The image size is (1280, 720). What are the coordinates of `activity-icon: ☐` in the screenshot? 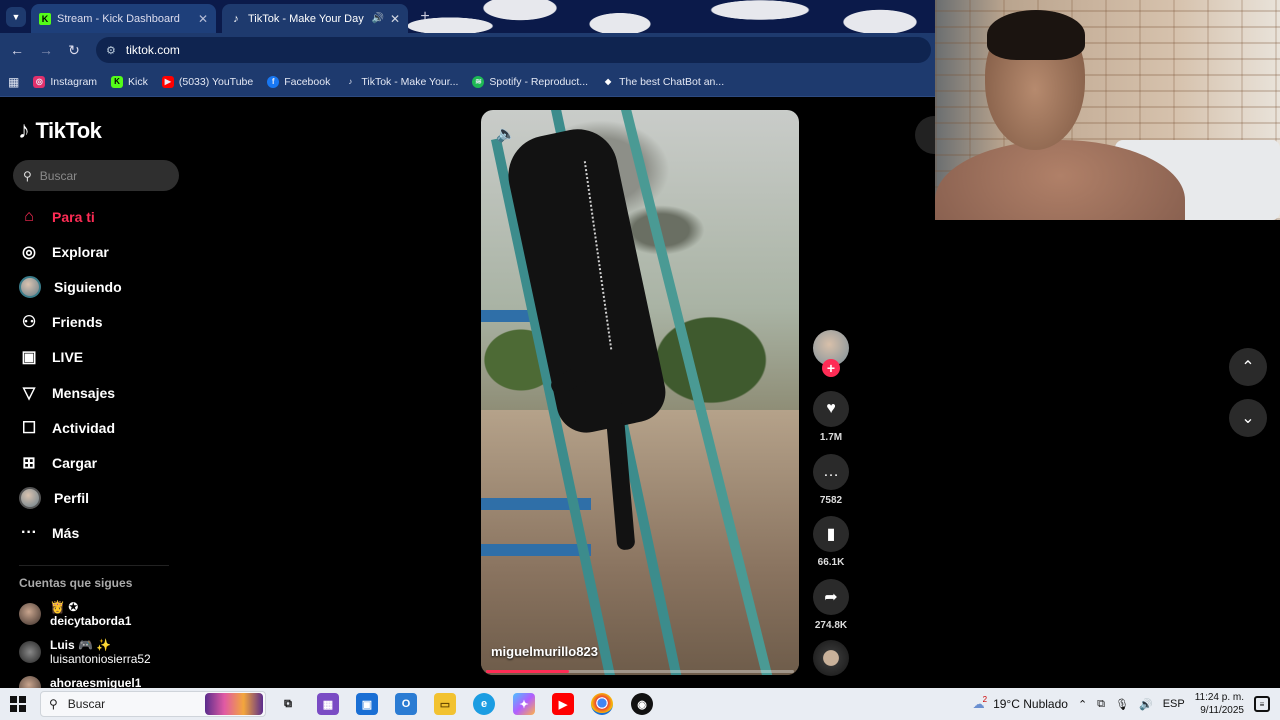 It's located at (29, 428).